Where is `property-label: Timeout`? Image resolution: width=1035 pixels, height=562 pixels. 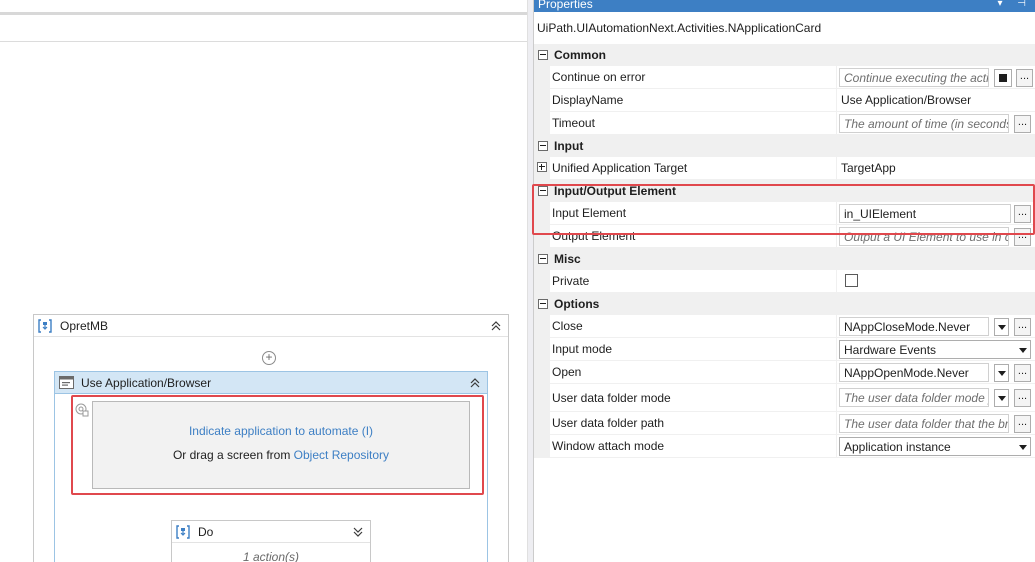
property-label: Timeout is located at coordinates (693, 123).